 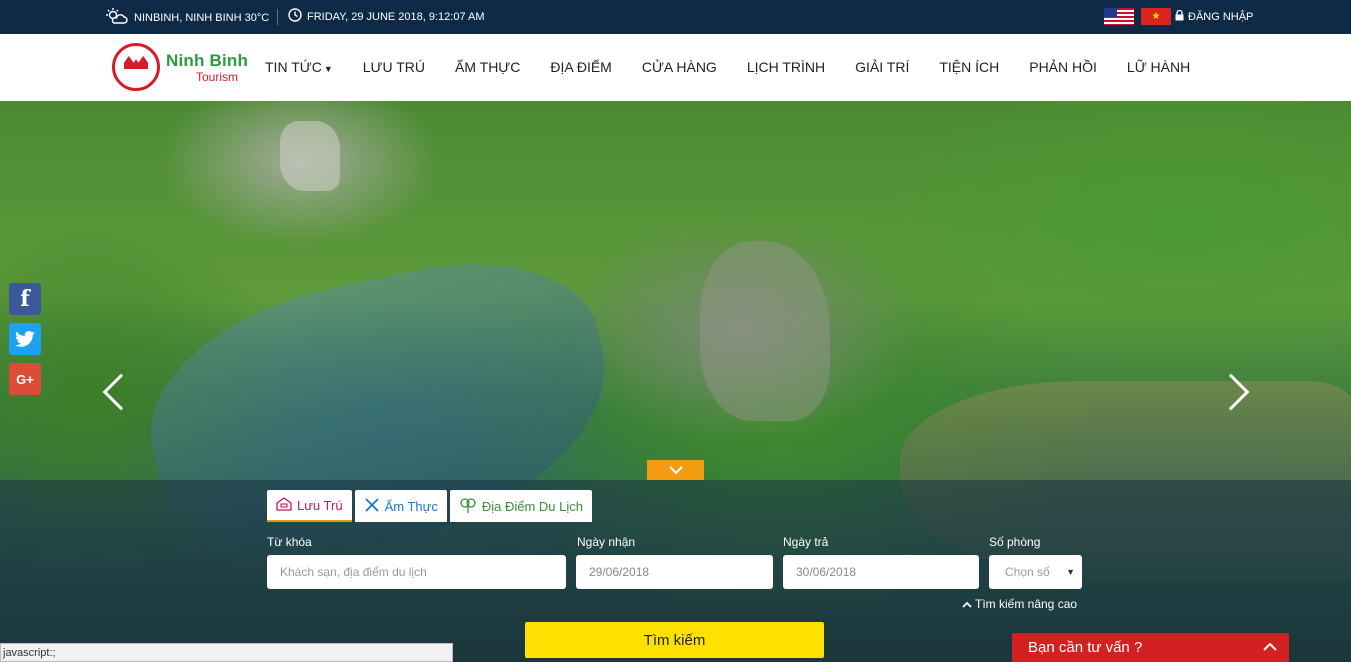 What do you see at coordinates (882, 67) in the screenshot?
I see `menu-item-giai-tri: GIẢI TRÍ` at bounding box center [882, 67].